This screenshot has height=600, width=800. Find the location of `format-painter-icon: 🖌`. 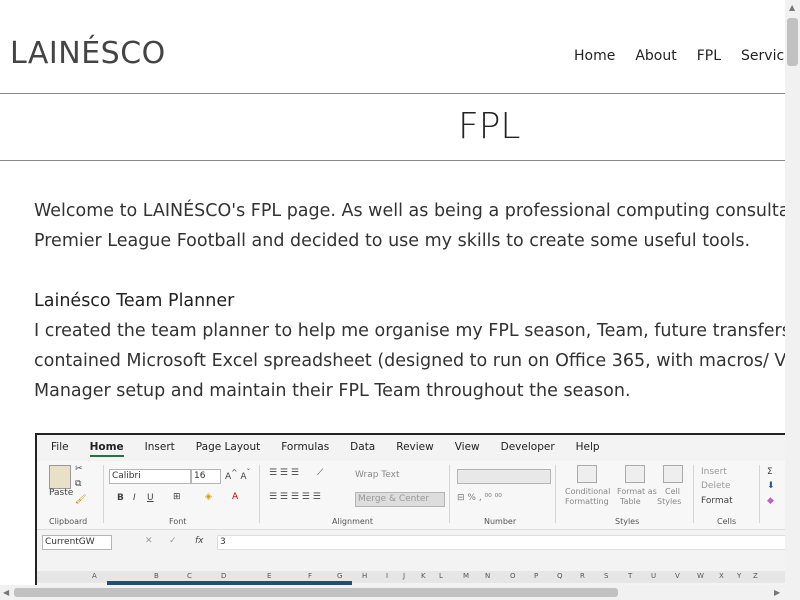

format-painter-icon: 🖌 is located at coordinates (81, 500).